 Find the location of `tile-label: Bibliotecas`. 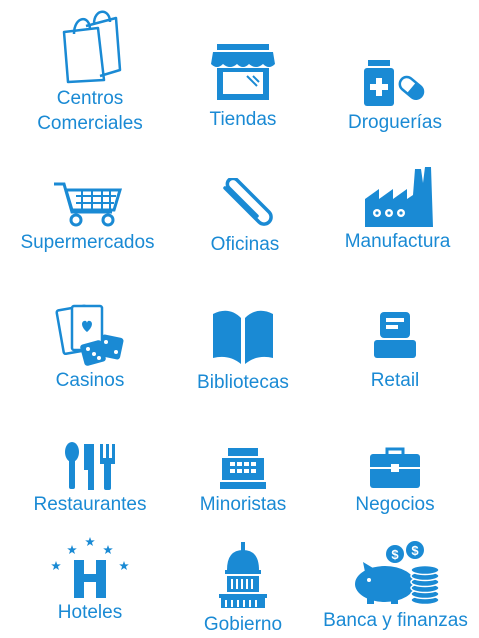

tile-label: Bibliotecas is located at coordinates (243, 382).